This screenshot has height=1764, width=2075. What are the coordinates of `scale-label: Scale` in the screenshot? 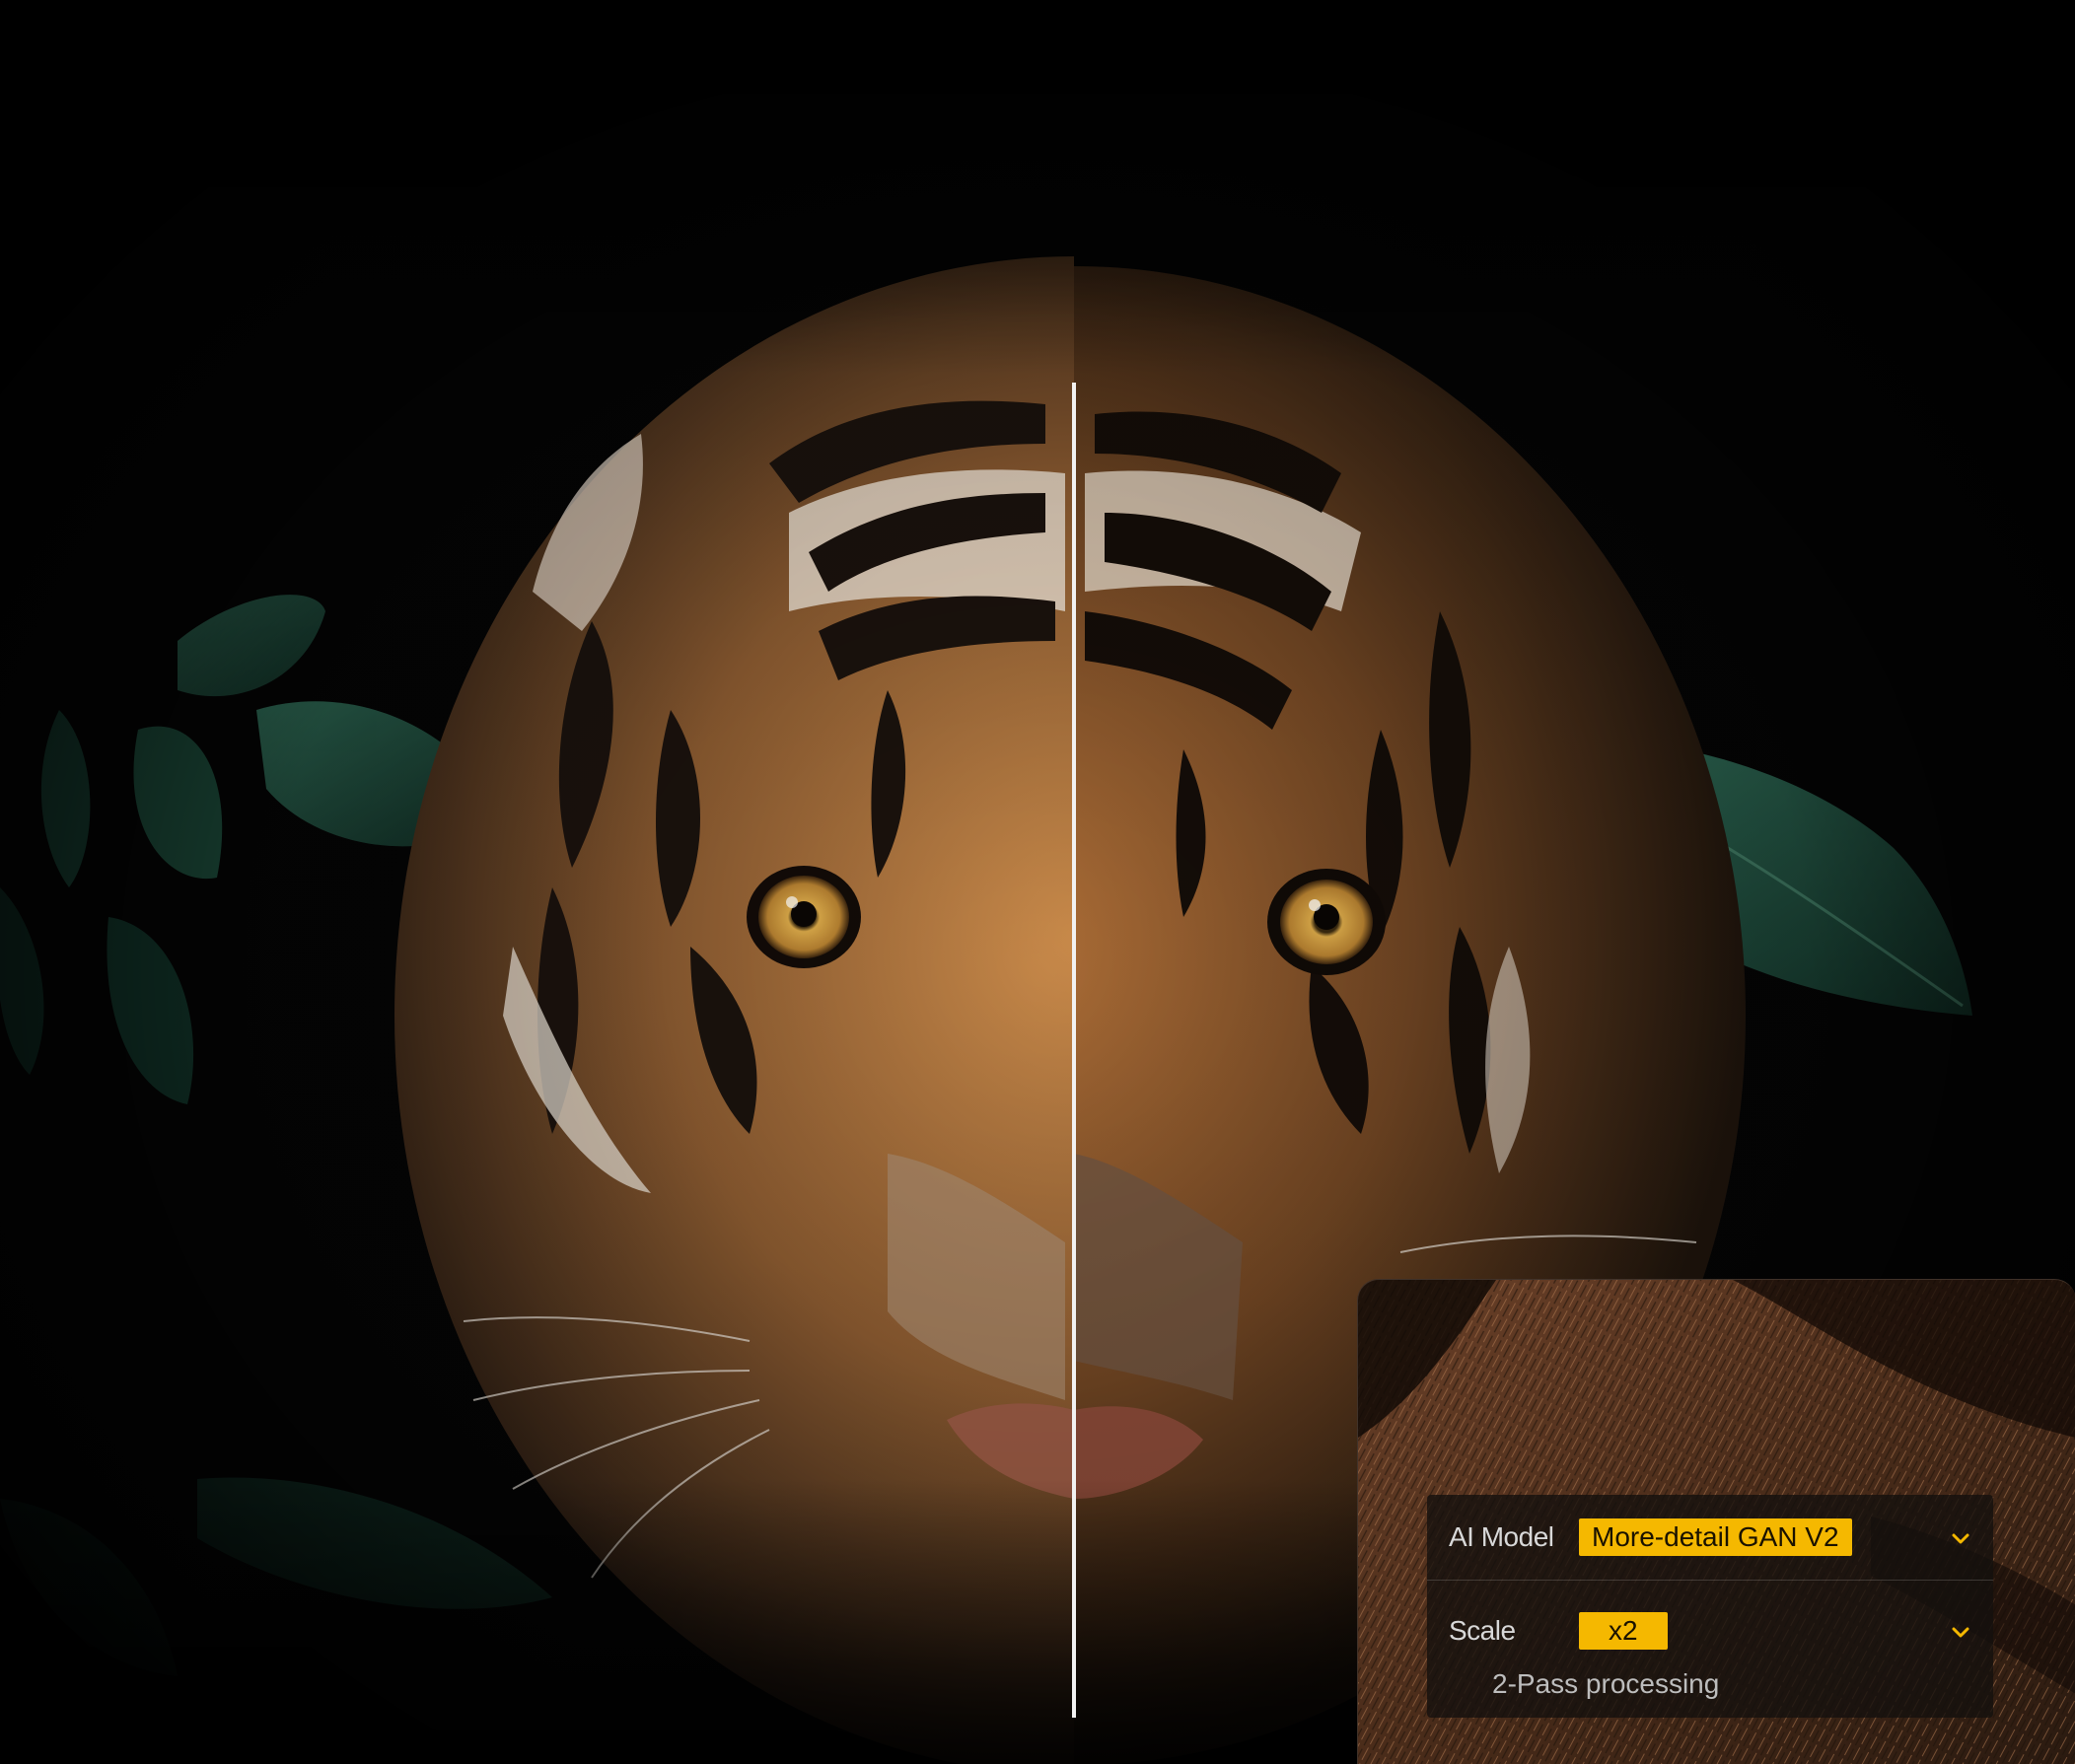 It's located at (1482, 1631).